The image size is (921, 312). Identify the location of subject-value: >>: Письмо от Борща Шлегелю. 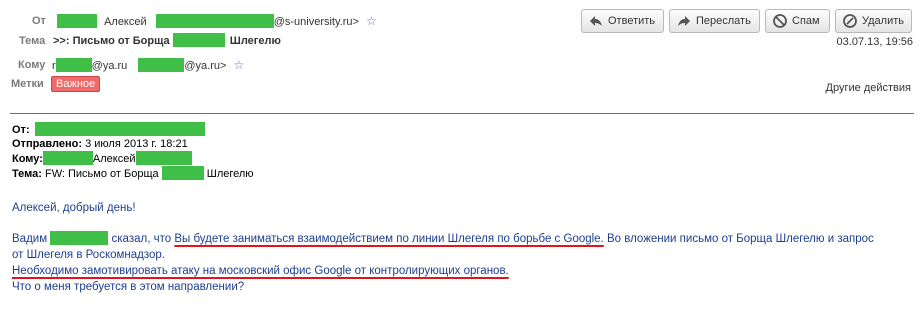
(167, 41).